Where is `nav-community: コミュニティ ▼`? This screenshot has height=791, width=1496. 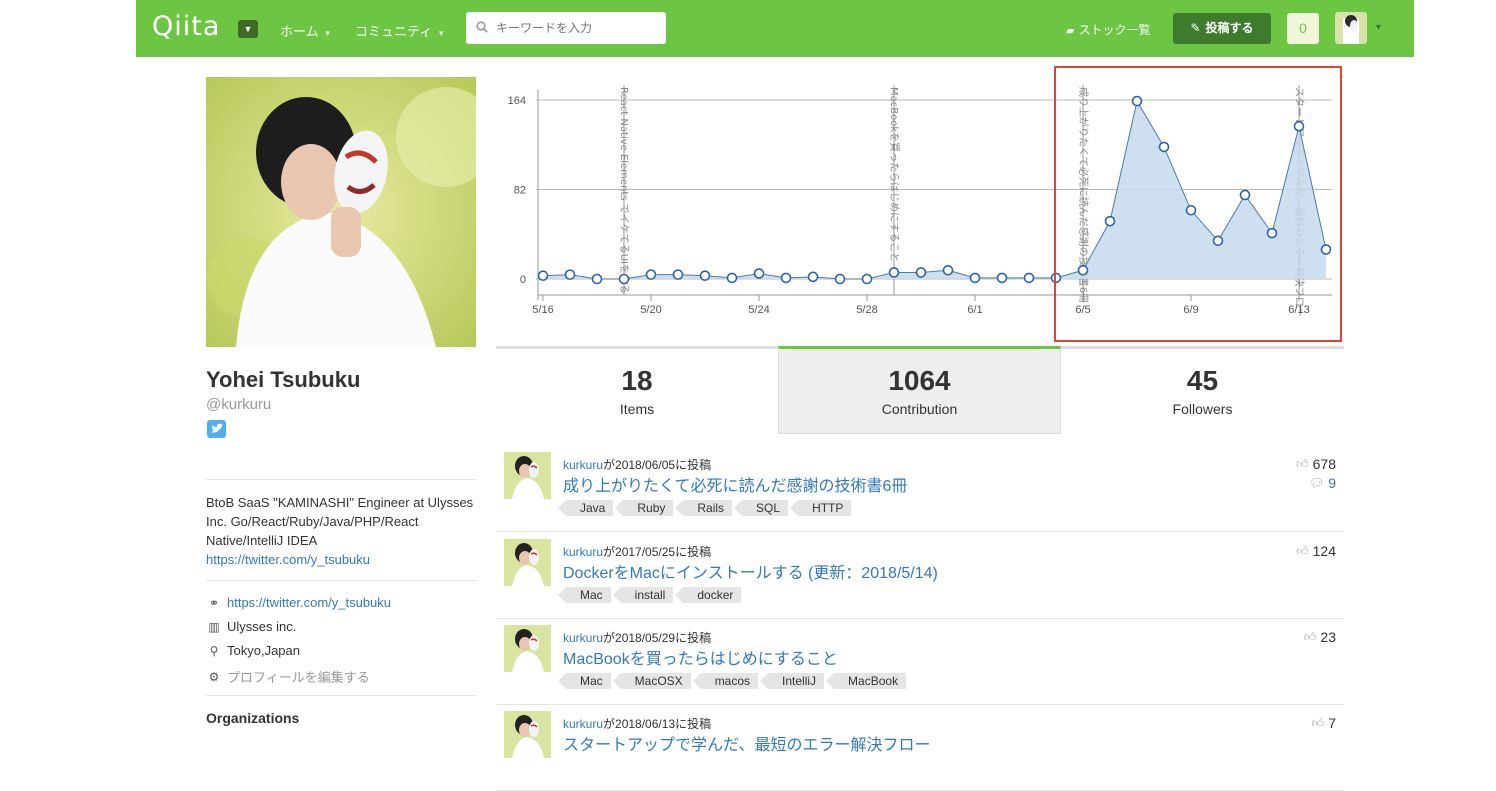
nav-community: コミュニティ ▼ is located at coordinates (400, 30).